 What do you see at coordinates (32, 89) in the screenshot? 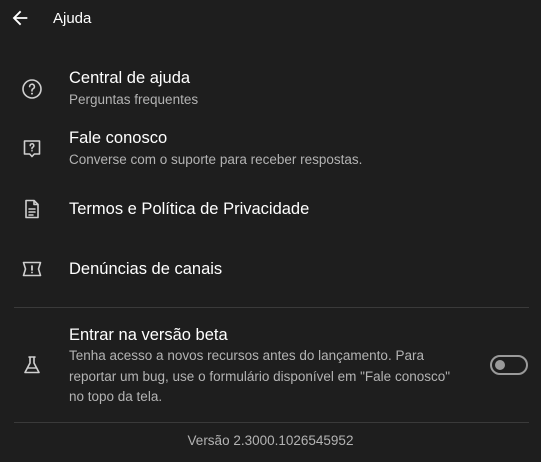
I see `help-circle-icon` at bounding box center [32, 89].